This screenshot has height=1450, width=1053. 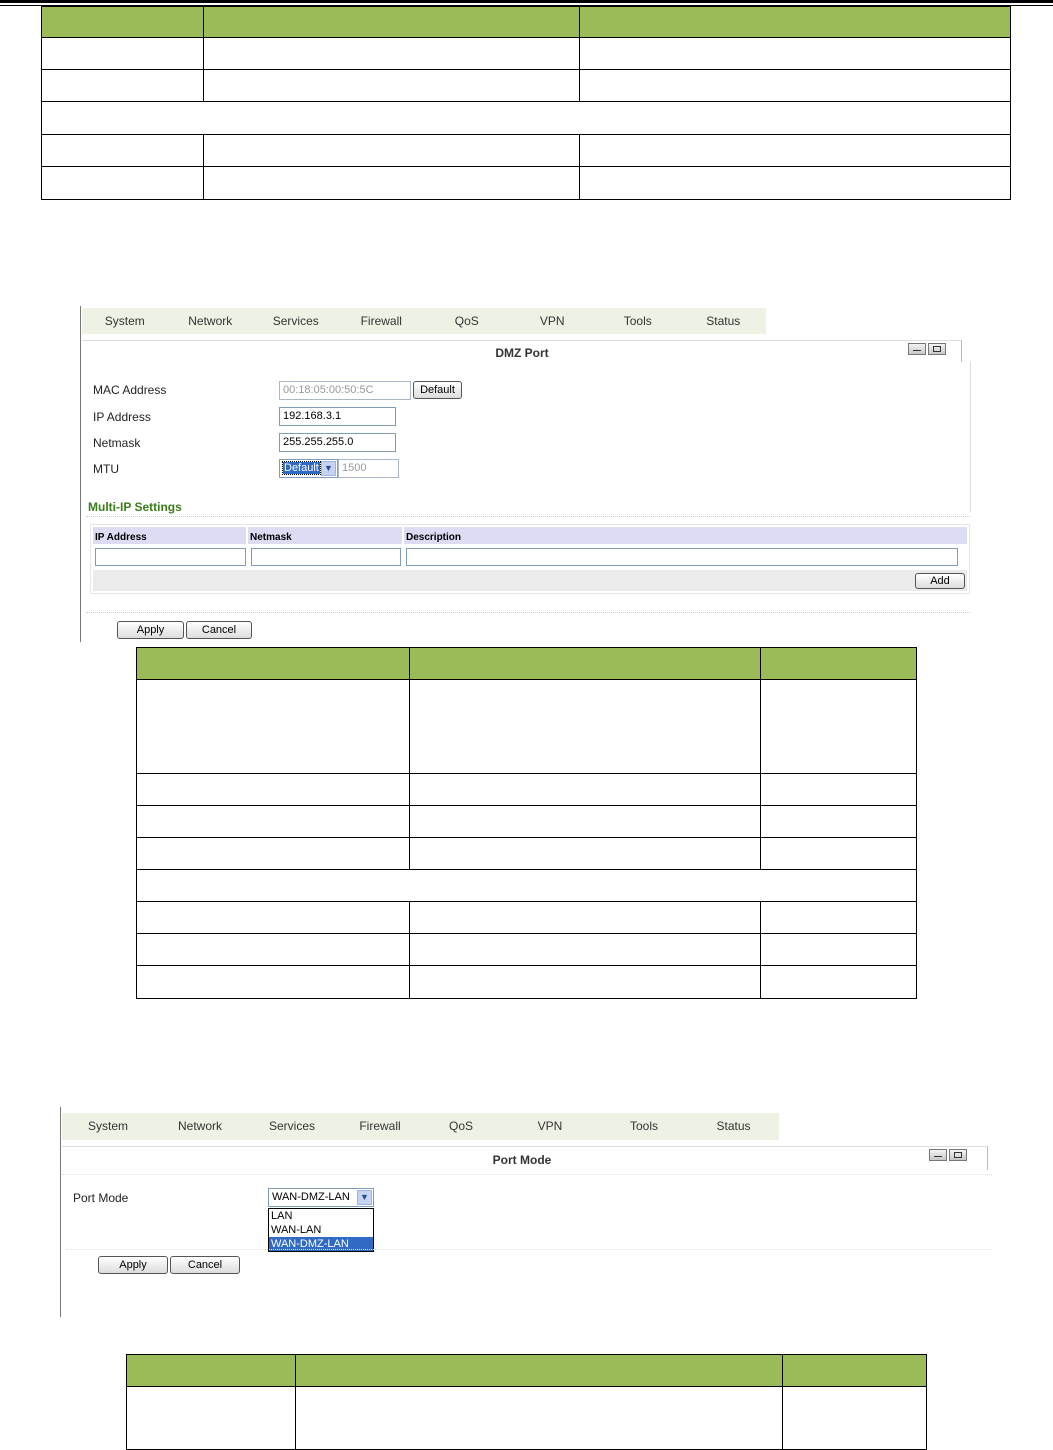 I want to click on port-mode-option-wan-lan: WAN-LAN, so click(x=321, y=1230).